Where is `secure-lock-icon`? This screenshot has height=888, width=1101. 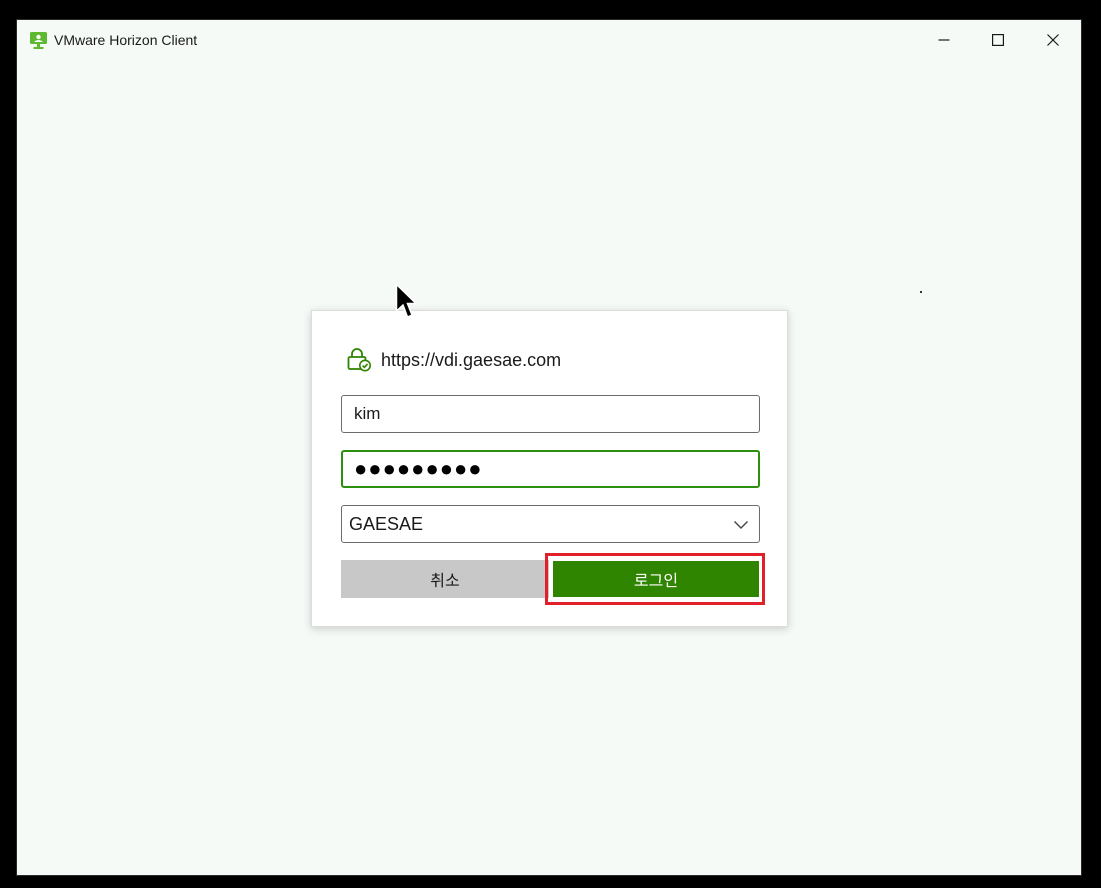
secure-lock-icon is located at coordinates (359, 360).